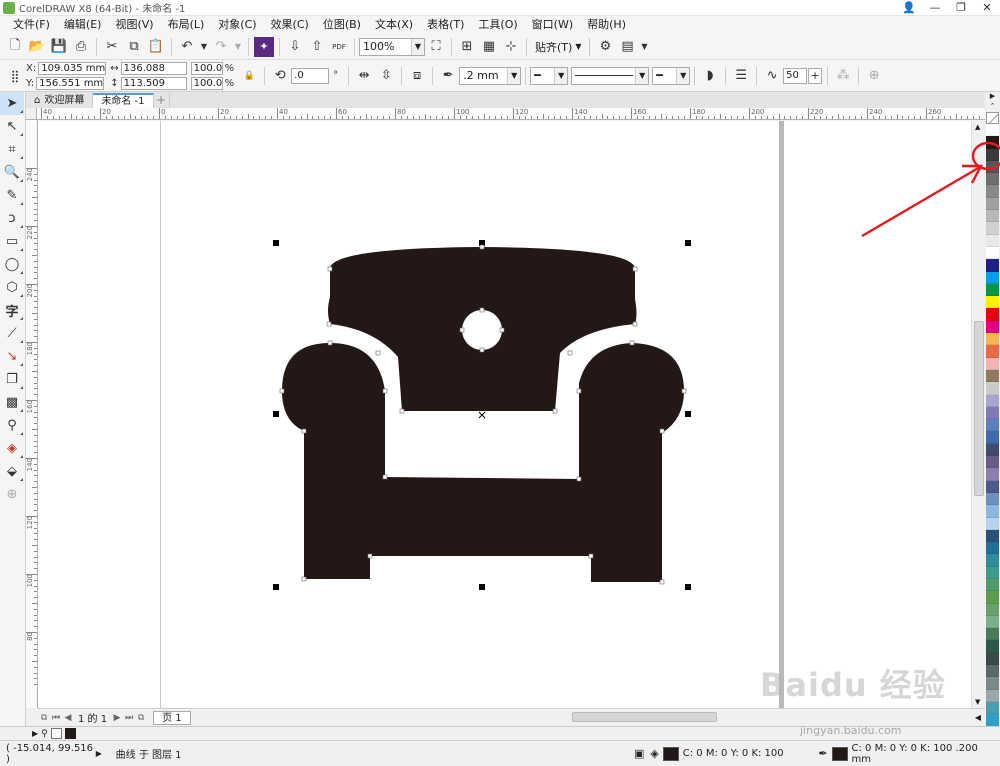 The width and height of the screenshot is (1000, 766). What do you see at coordinates (992, 97) in the screenshot?
I see `palette-scroll-up-icon: ▶` at bounding box center [992, 97].